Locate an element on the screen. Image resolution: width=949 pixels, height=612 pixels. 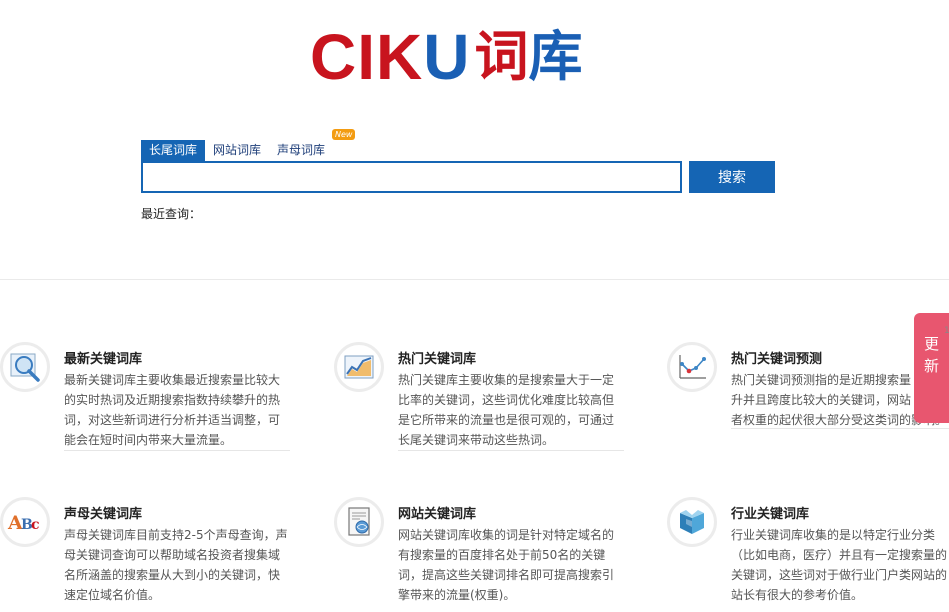
abc-icon: A B c is located at coordinates (25, 522).